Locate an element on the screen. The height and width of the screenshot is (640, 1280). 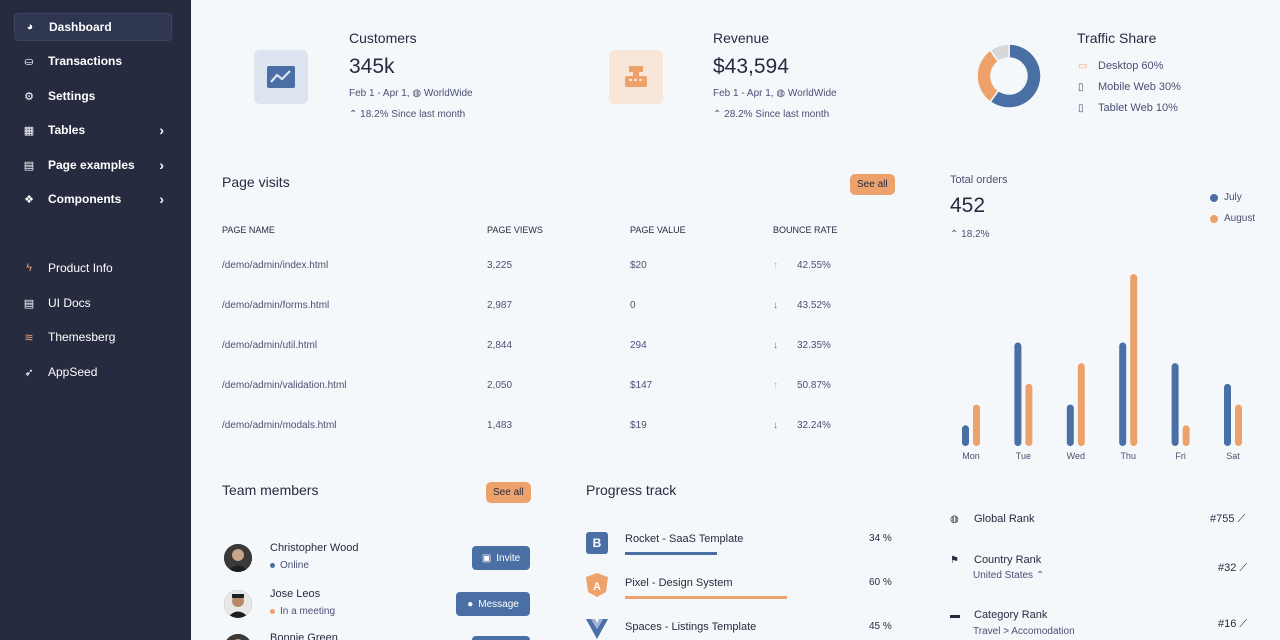
member-name: Jose Leos is located at coordinates (295, 594).